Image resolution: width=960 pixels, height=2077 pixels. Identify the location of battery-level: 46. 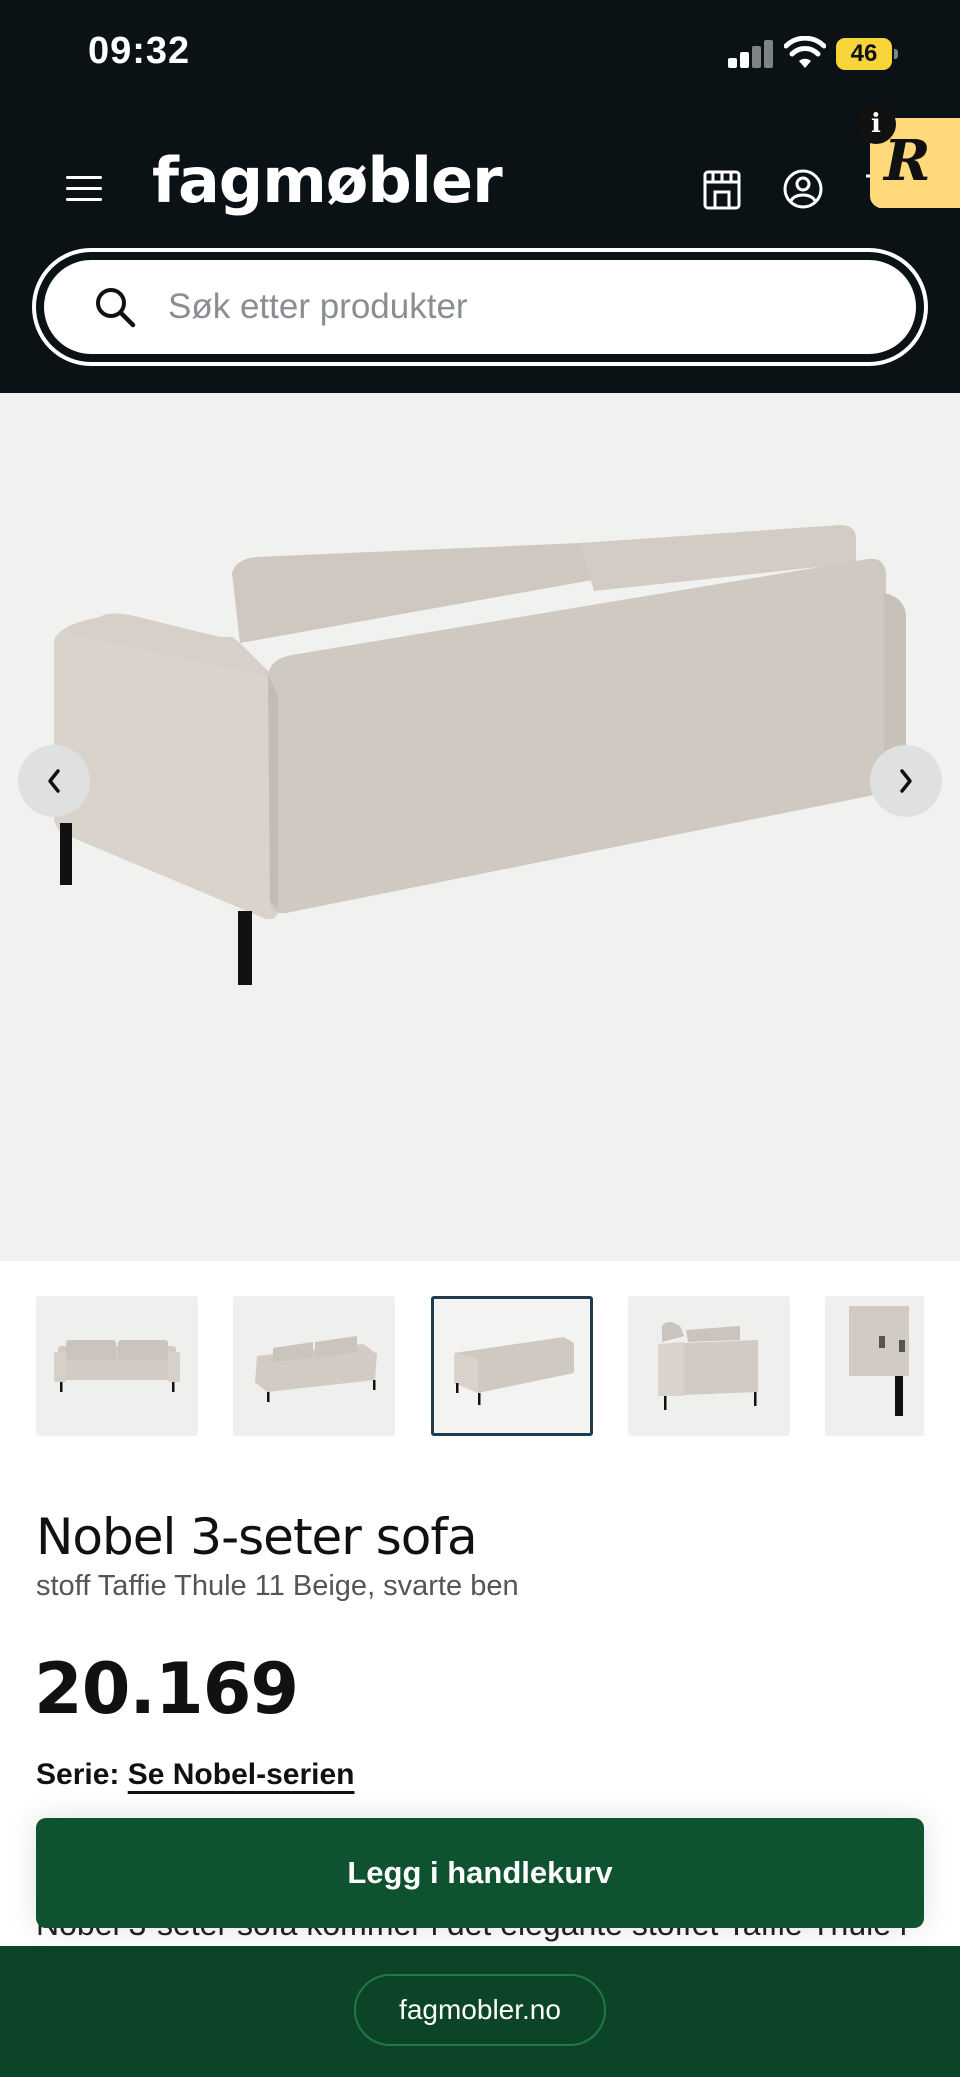
(864, 54).